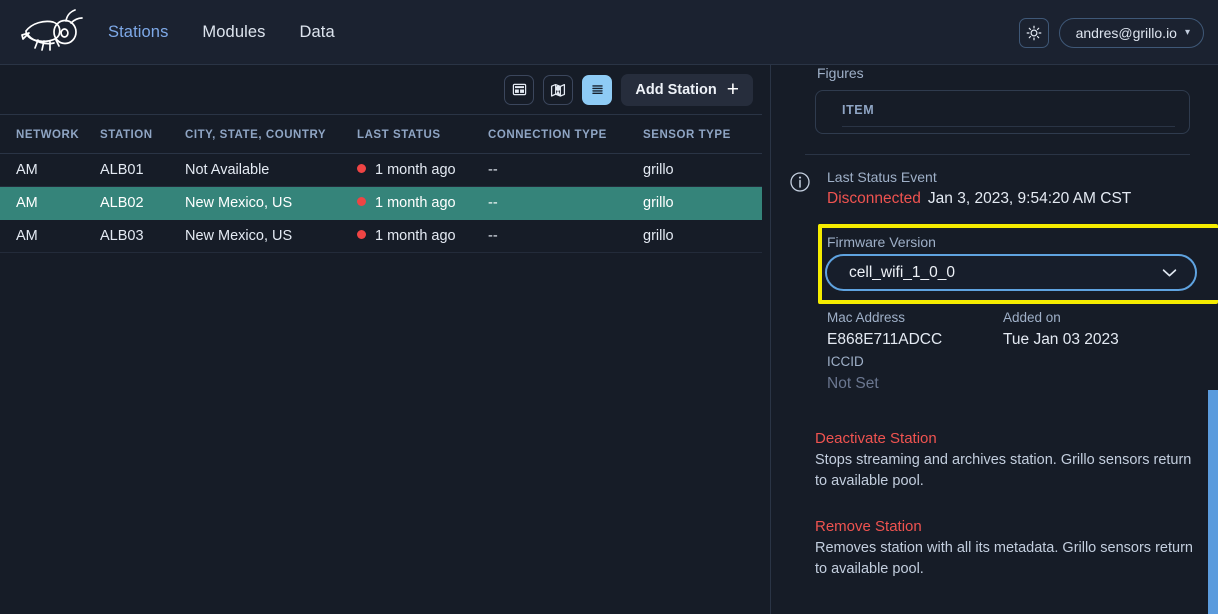 Image resolution: width=1218 pixels, height=614 pixels. I want to click on column-header-last-status: LAST STATUS, so click(422, 134).